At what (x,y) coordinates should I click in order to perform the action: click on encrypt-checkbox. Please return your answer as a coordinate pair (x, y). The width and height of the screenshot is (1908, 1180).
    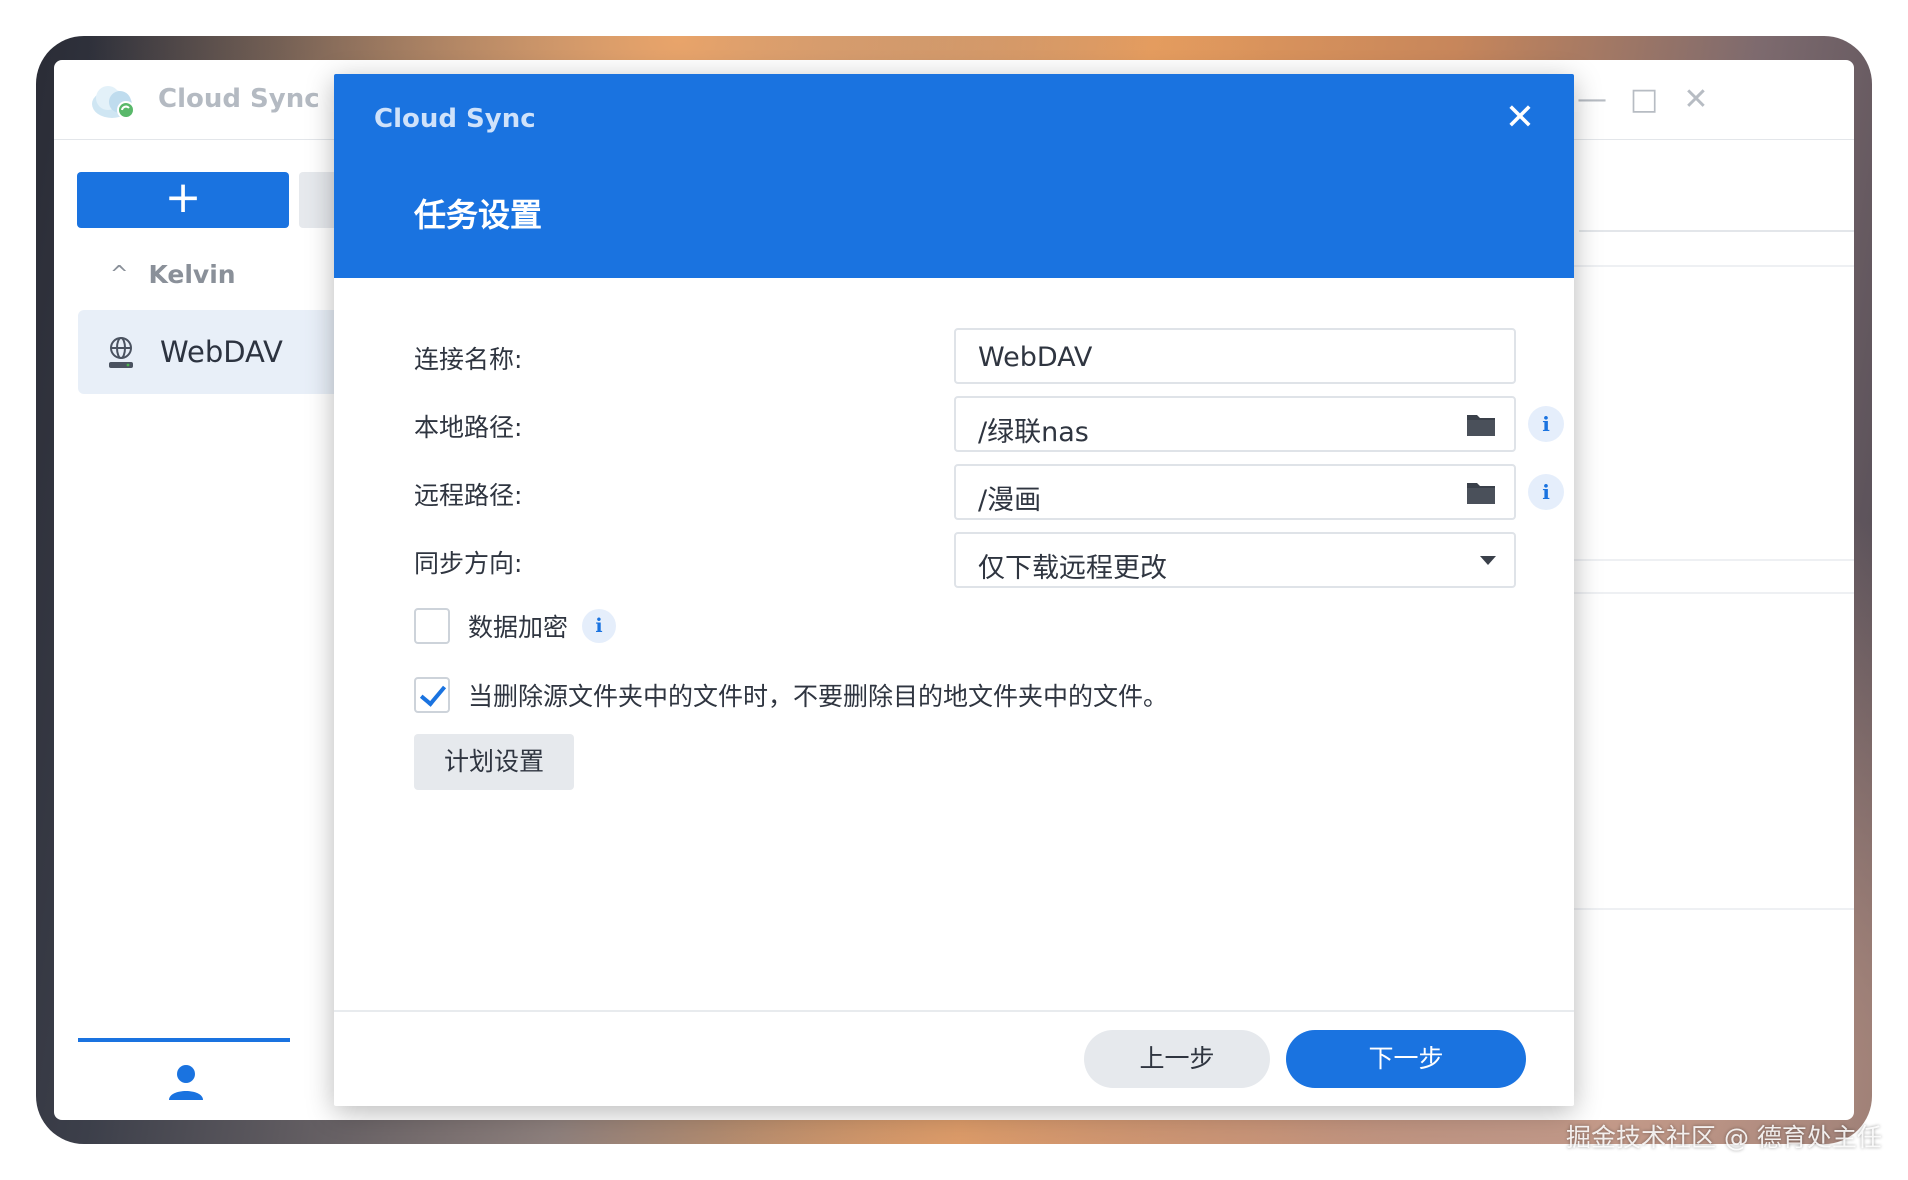
    Looking at the image, I should click on (432, 626).